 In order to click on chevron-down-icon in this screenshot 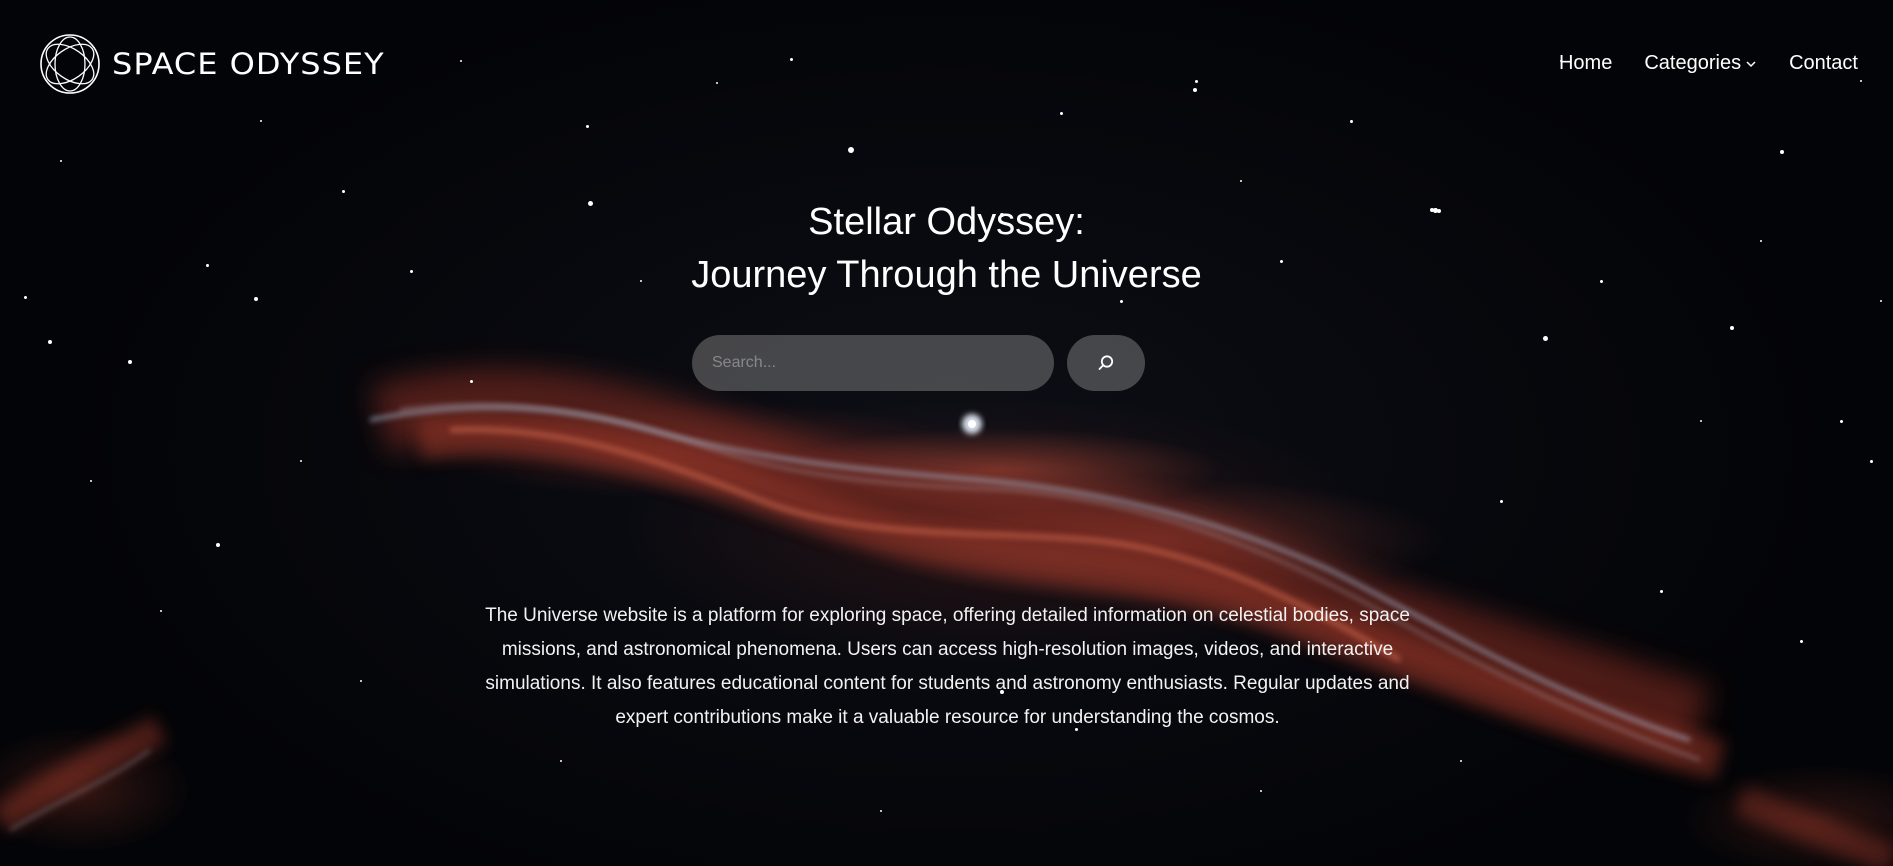, I will do `click(1751, 63)`.